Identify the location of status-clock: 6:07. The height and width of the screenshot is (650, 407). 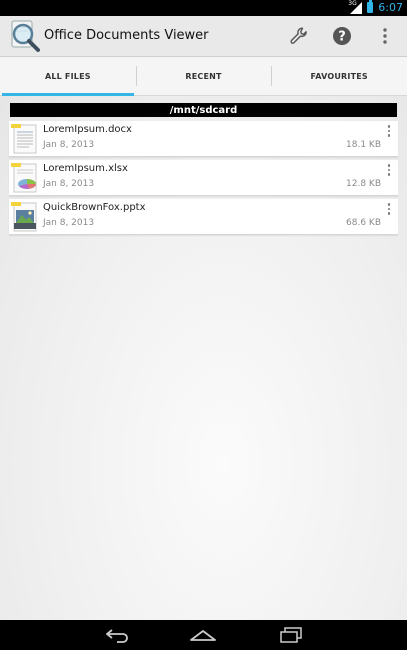
(390, 7).